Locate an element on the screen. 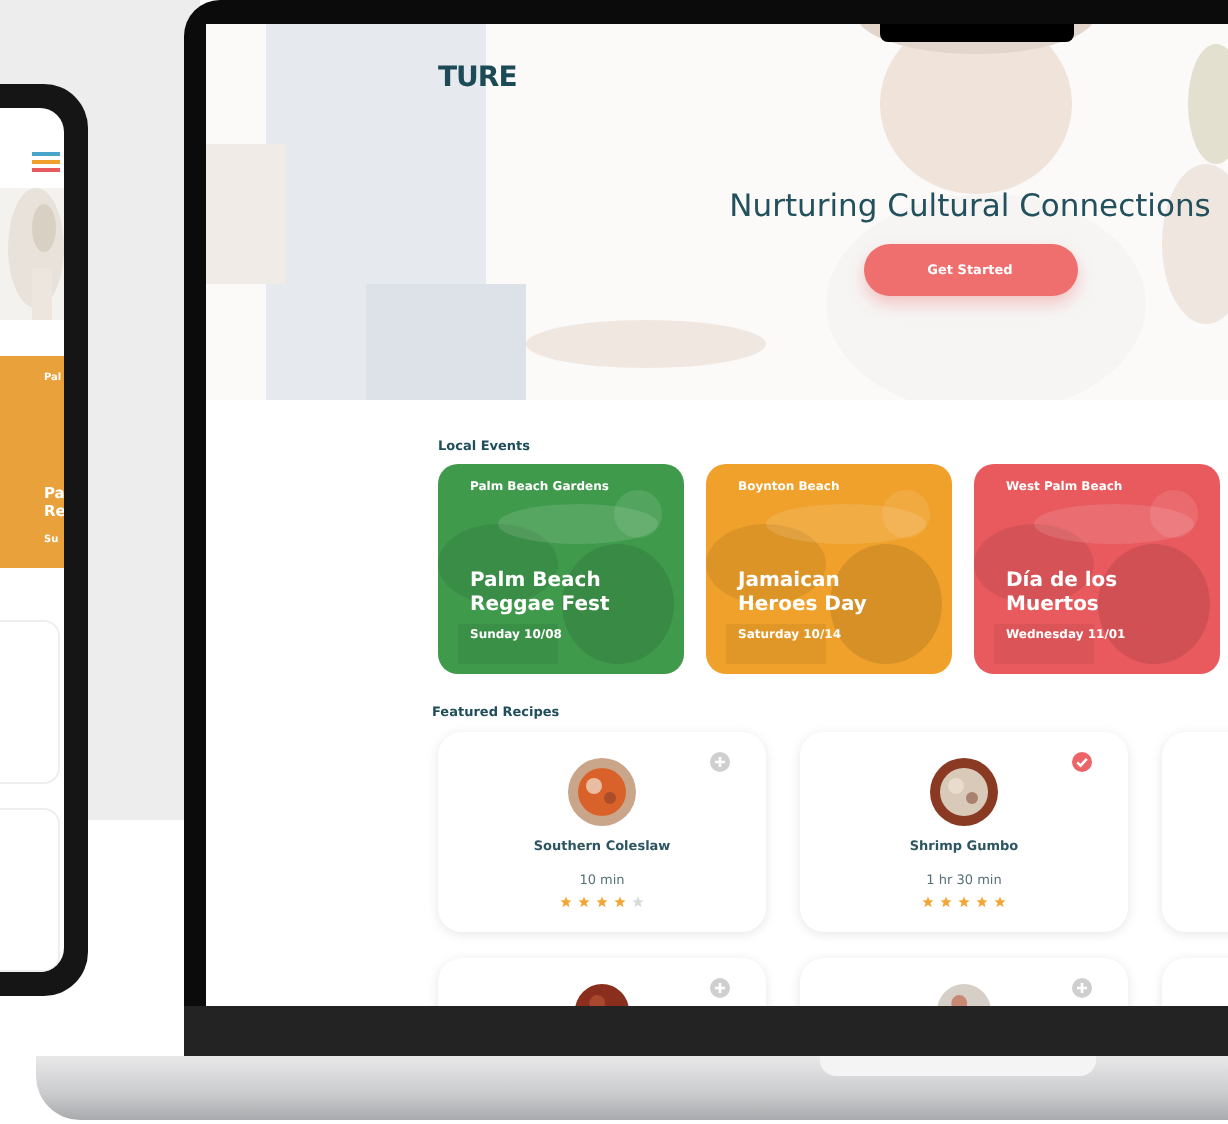 This screenshot has width=1228, height=1124. logo: TURE is located at coordinates (477, 78).